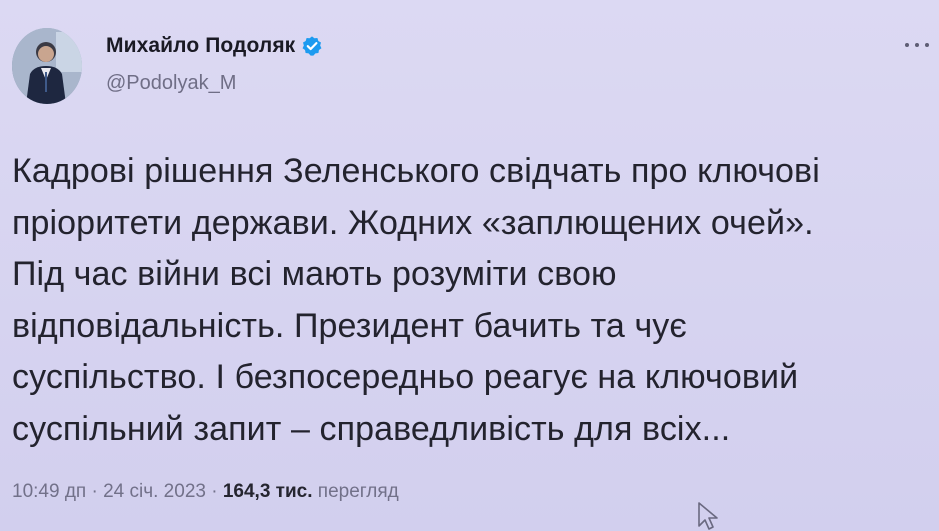 The height and width of the screenshot is (531, 939). What do you see at coordinates (917, 45) in the screenshot?
I see `more-options-icon` at bounding box center [917, 45].